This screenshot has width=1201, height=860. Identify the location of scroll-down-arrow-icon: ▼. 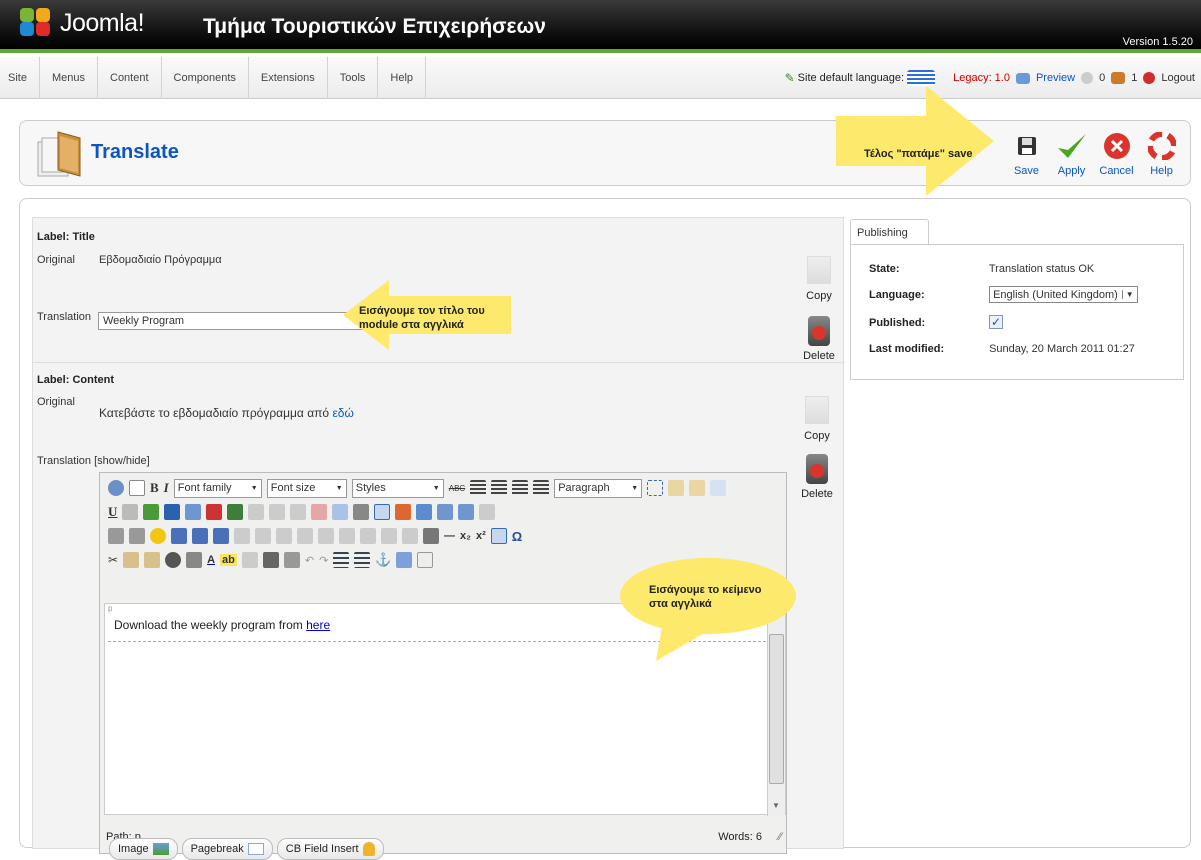
(776, 805).